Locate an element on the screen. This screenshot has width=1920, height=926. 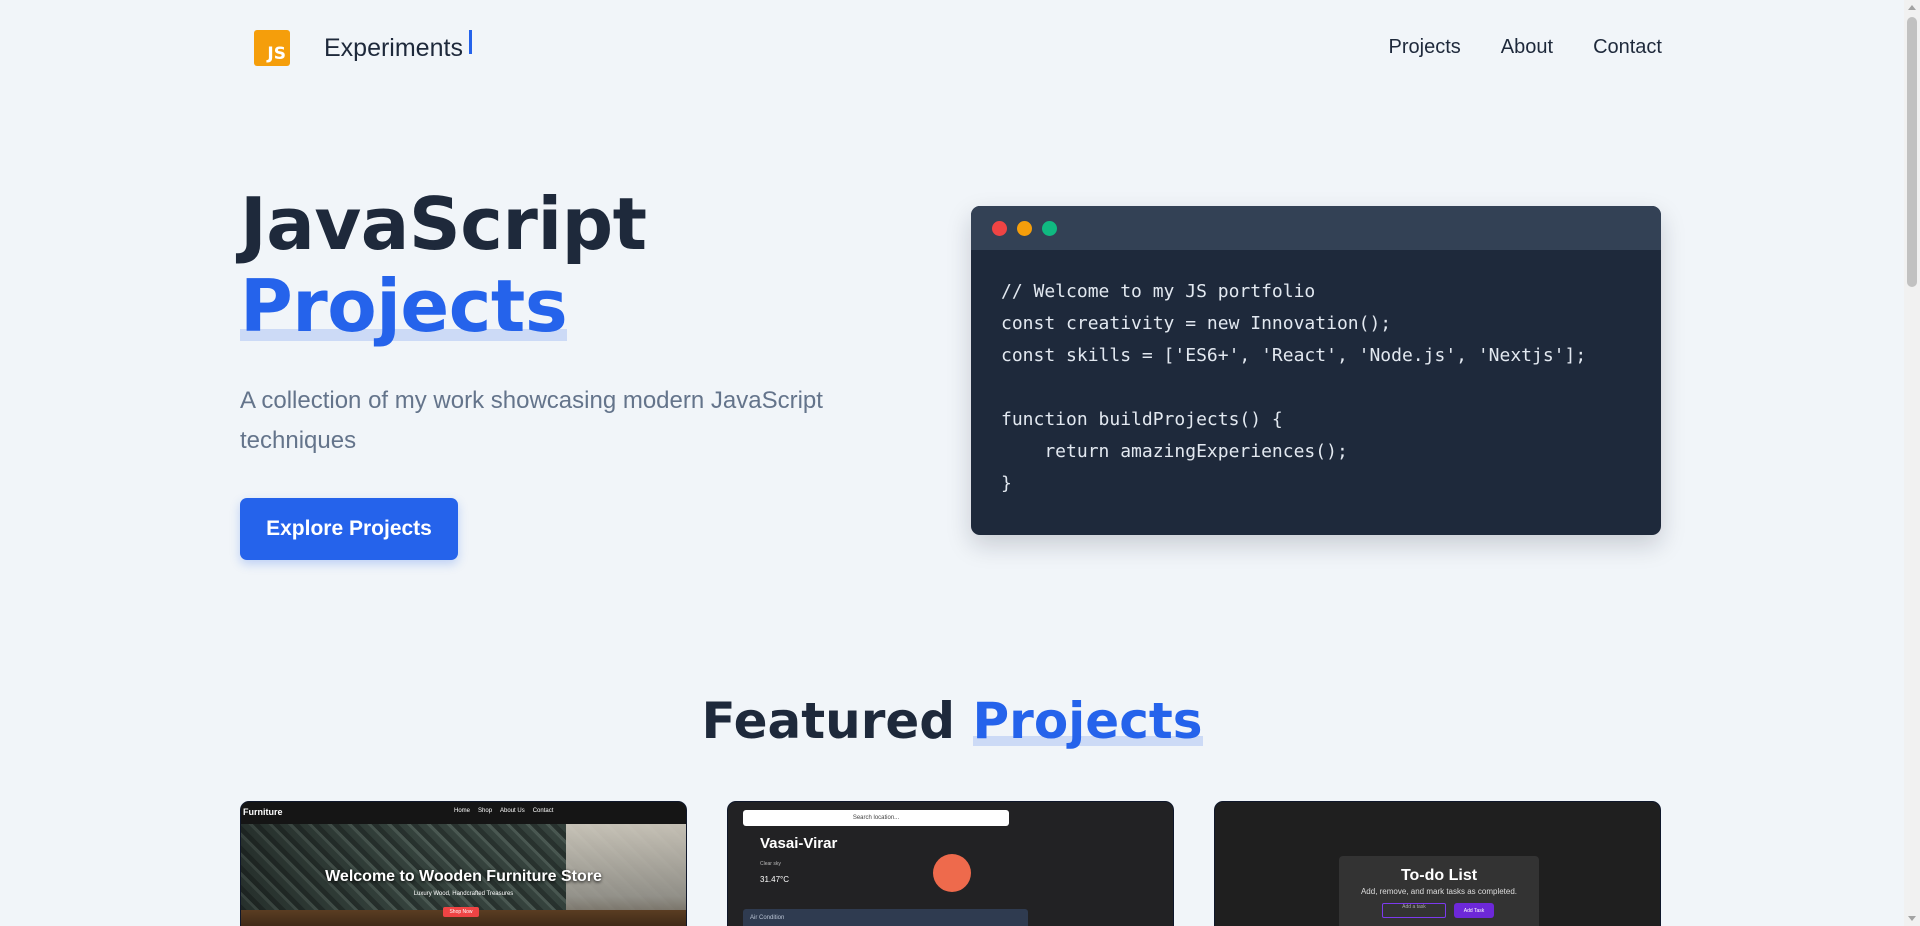
furniture-subline: Luxury Wood, Handcrafted Treasures is located at coordinates (463, 894).